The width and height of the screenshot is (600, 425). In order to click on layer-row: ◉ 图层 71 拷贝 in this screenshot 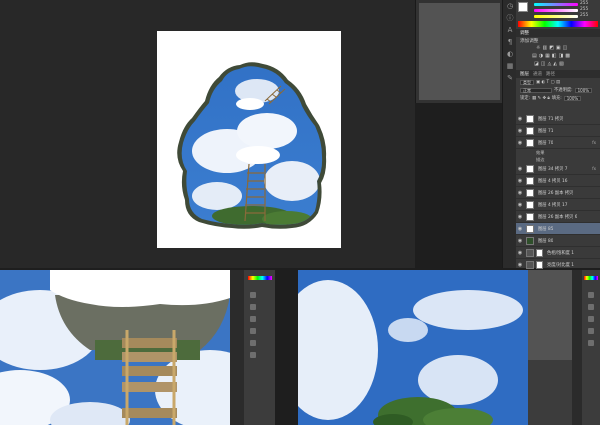, I will do `click(558, 119)`.